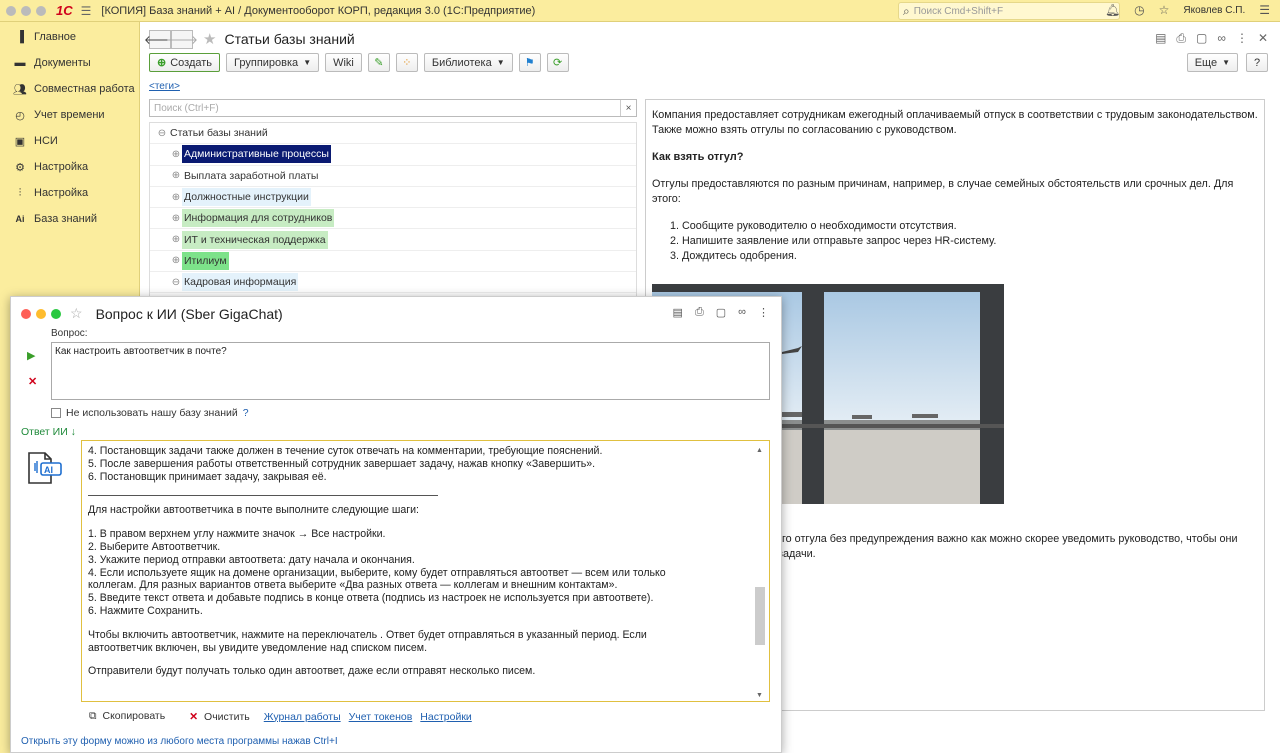 This screenshot has height=753, width=1280. Describe the element at coordinates (26, 313) in the screenshot. I see `dialog-close-dot` at that location.